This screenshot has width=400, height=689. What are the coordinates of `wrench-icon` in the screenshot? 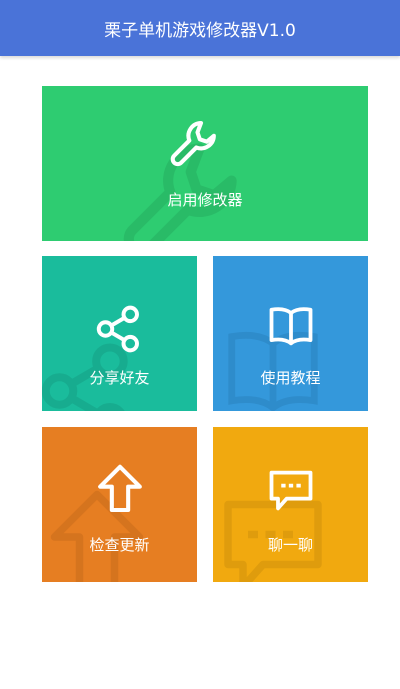 It's located at (193, 143).